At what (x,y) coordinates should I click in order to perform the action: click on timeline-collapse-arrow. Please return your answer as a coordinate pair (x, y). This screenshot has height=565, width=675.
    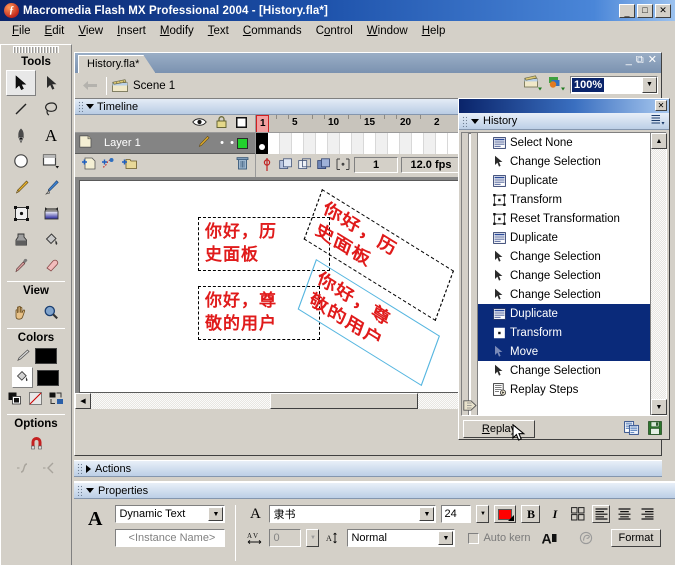
    Looking at the image, I should click on (90, 106).